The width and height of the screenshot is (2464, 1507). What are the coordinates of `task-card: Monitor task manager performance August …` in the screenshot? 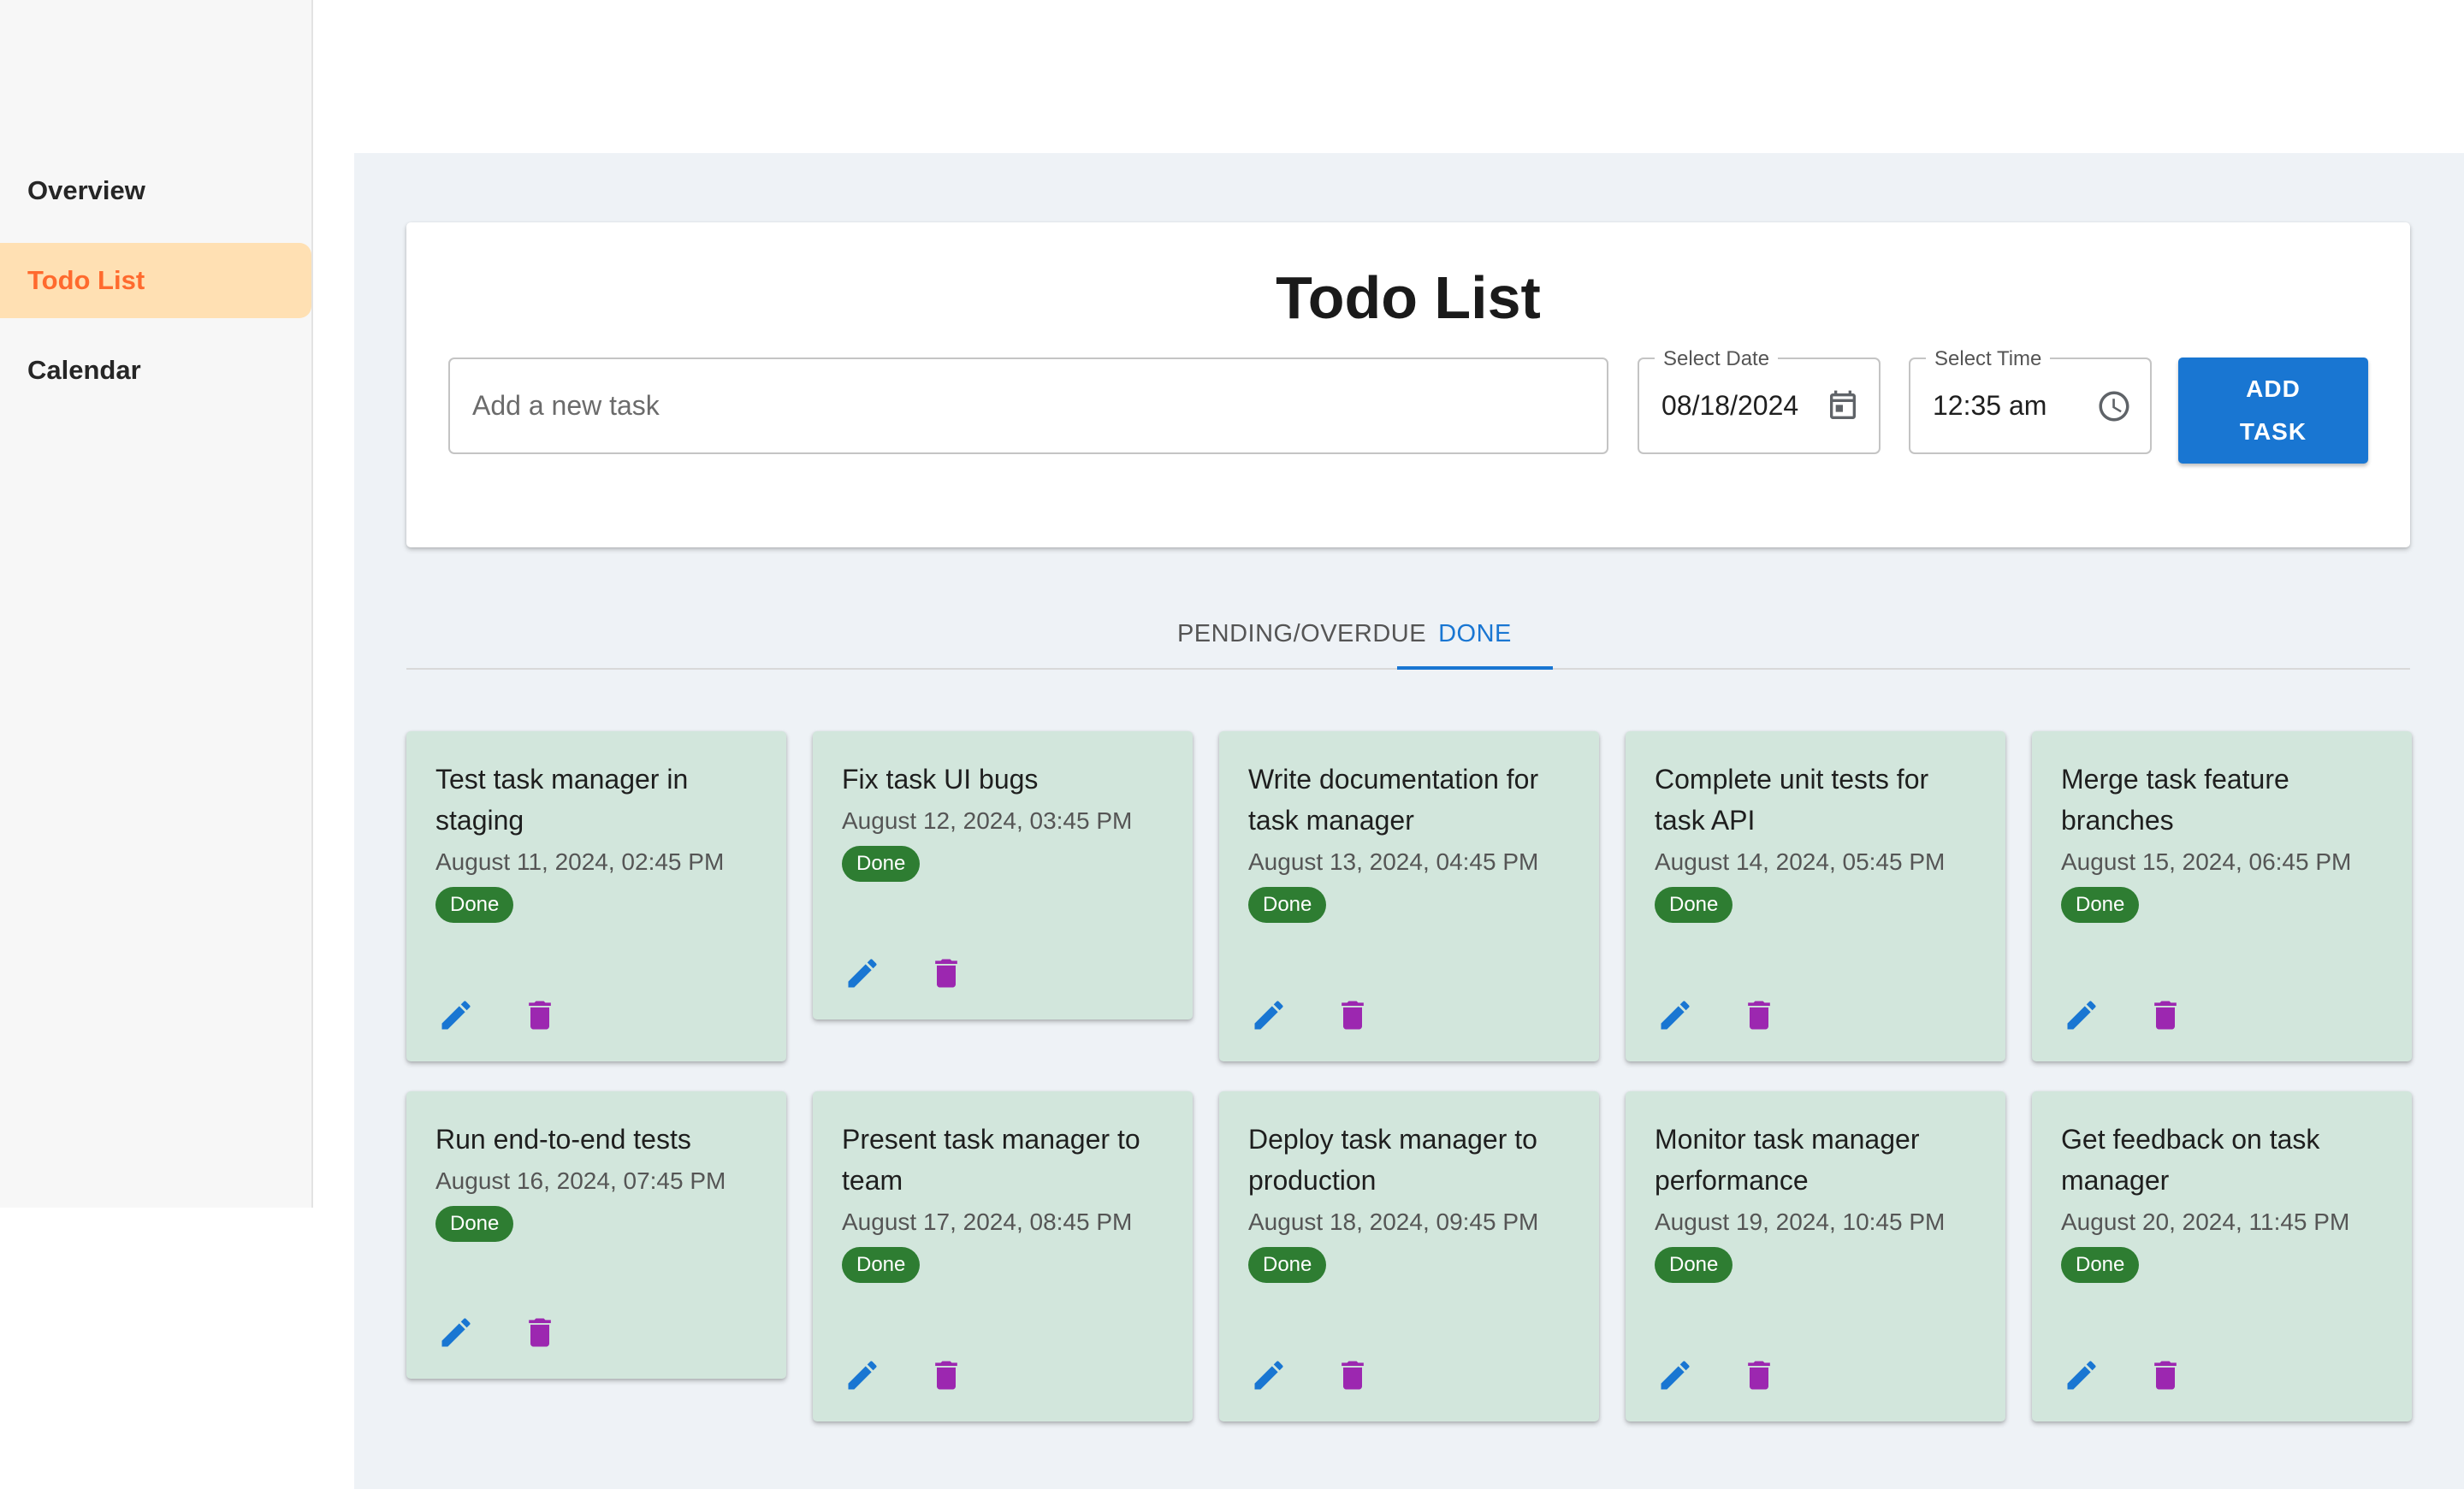 It's located at (1815, 1256).